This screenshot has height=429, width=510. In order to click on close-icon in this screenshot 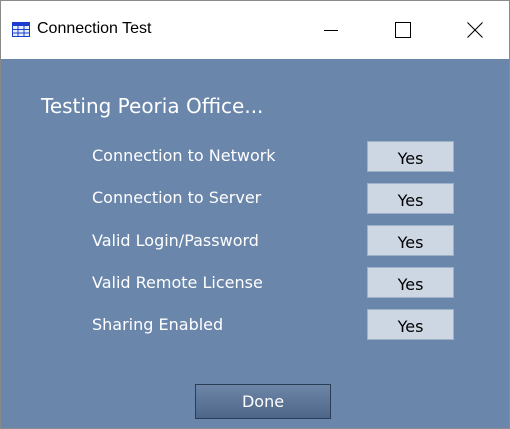, I will do `click(475, 30)`.